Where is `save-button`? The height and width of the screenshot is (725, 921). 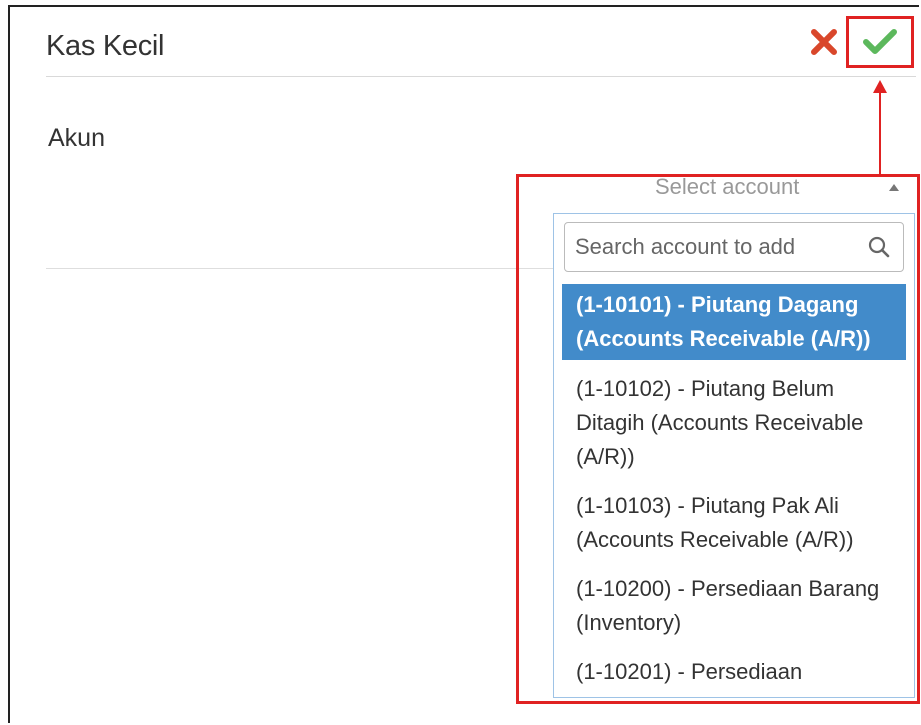
save-button is located at coordinates (880, 42).